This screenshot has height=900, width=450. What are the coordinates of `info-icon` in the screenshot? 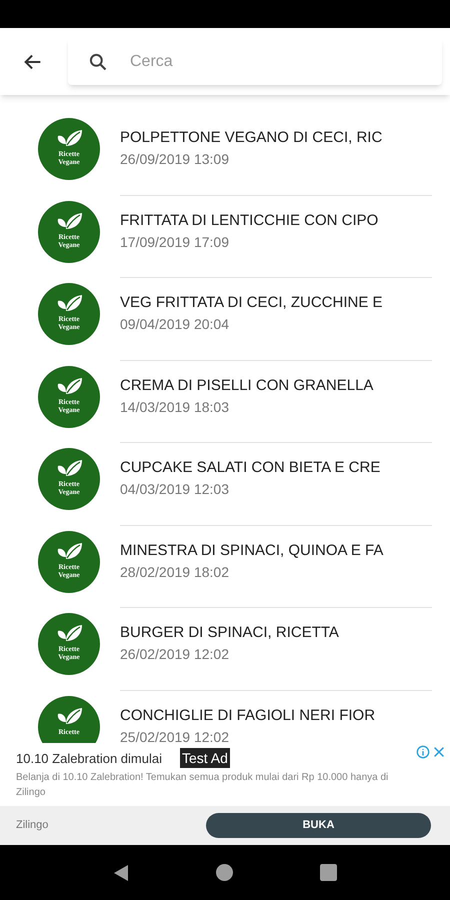 It's located at (423, 752).